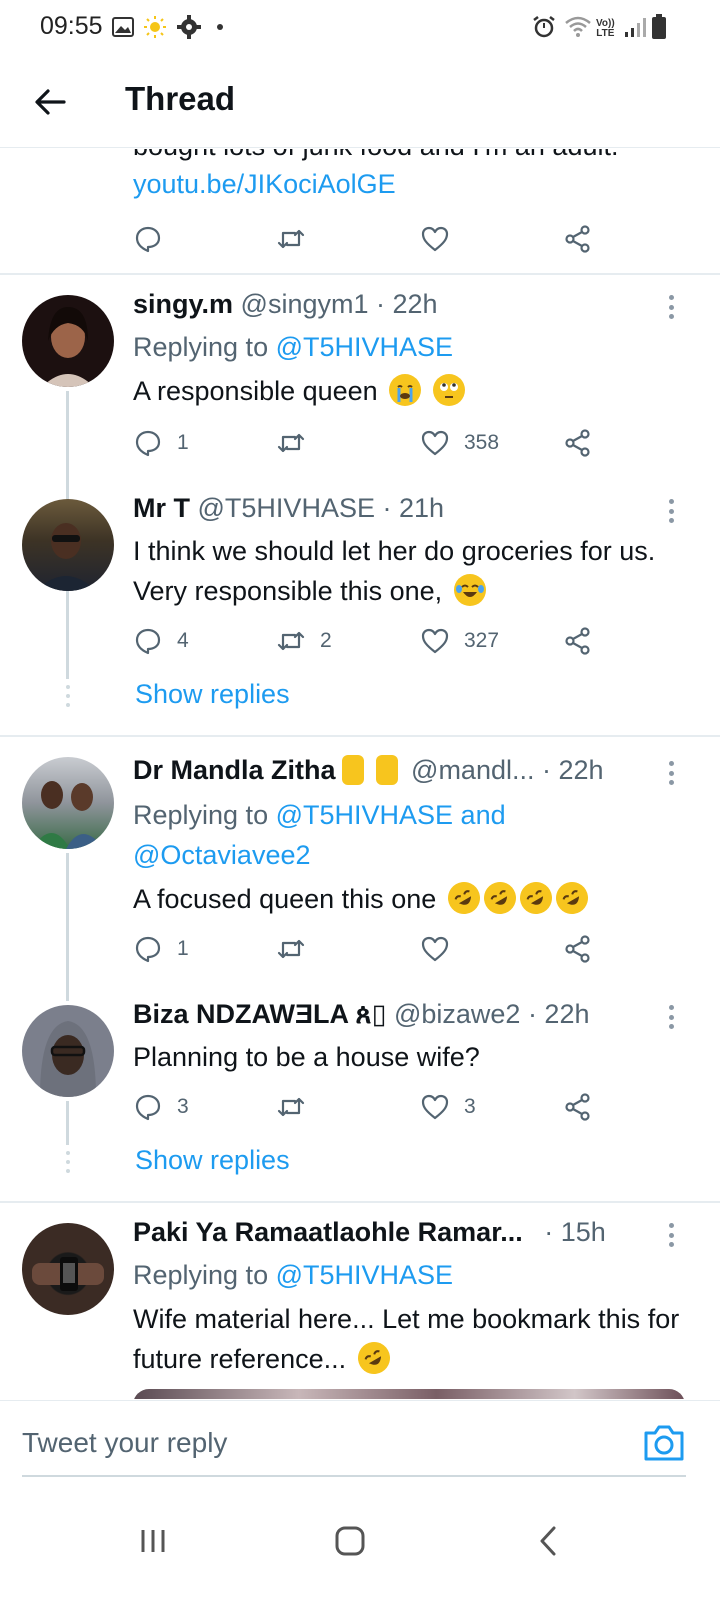 The height and width of the screenshot is (1600, 720). Describe the element at coordinates (360, 102) in the screenshot. I see `top-bar: Thread` at that location.